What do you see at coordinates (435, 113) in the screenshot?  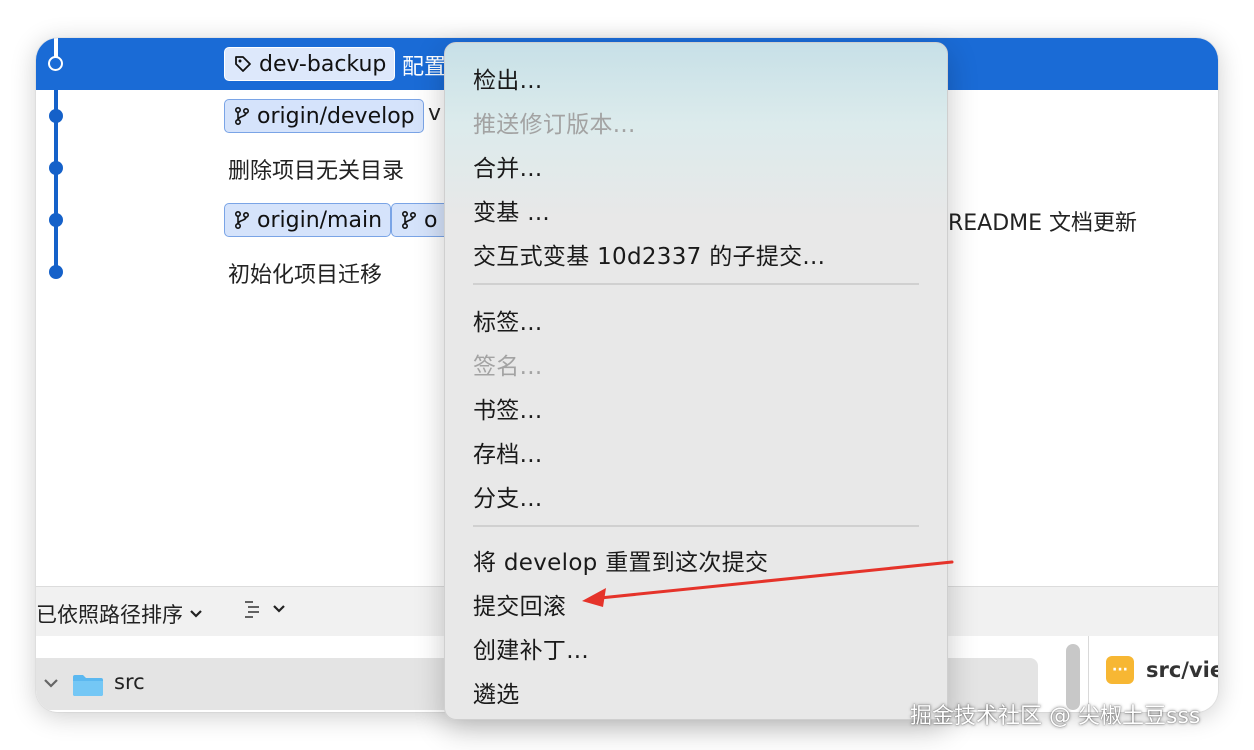 I see `commit-message: v` at bounding box center [435, 113].